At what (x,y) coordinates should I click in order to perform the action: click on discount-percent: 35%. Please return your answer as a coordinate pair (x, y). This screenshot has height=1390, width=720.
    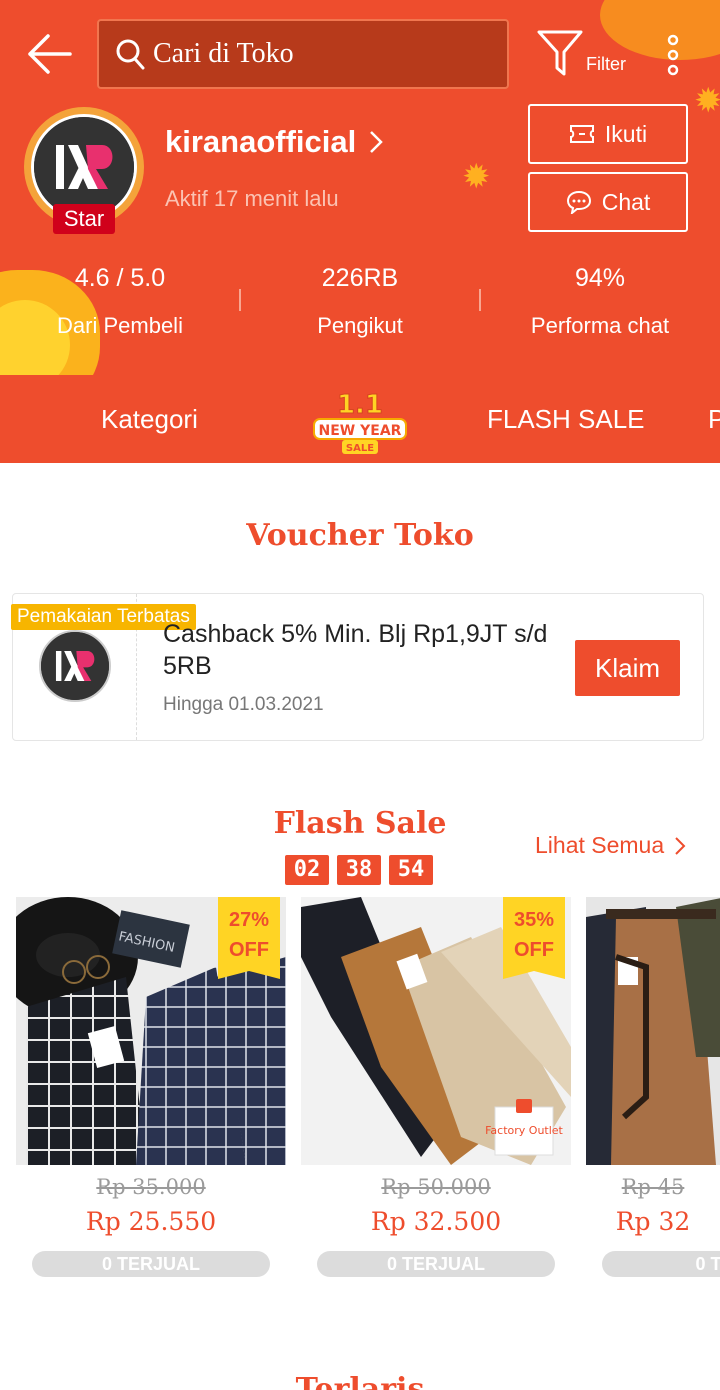
    Looking at the image, I should click on (534, 920).